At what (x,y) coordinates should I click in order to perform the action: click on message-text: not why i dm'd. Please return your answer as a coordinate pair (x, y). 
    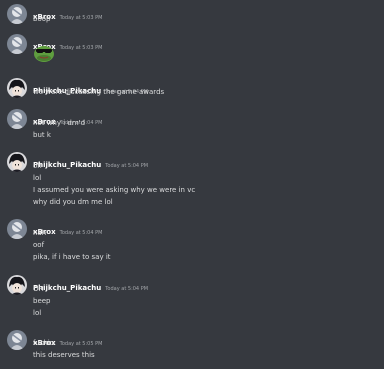
    Looking at the image, I should click on (59, 123).